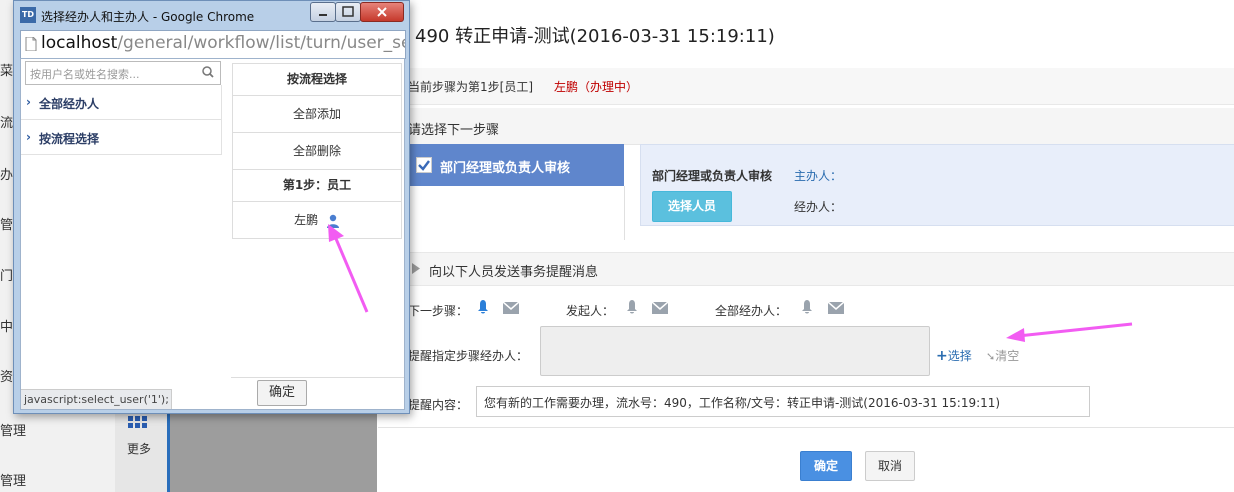  Describe the element at coordinates (317, 186) in the screenshot. I see `step-label: 第1步：员工` at that location.